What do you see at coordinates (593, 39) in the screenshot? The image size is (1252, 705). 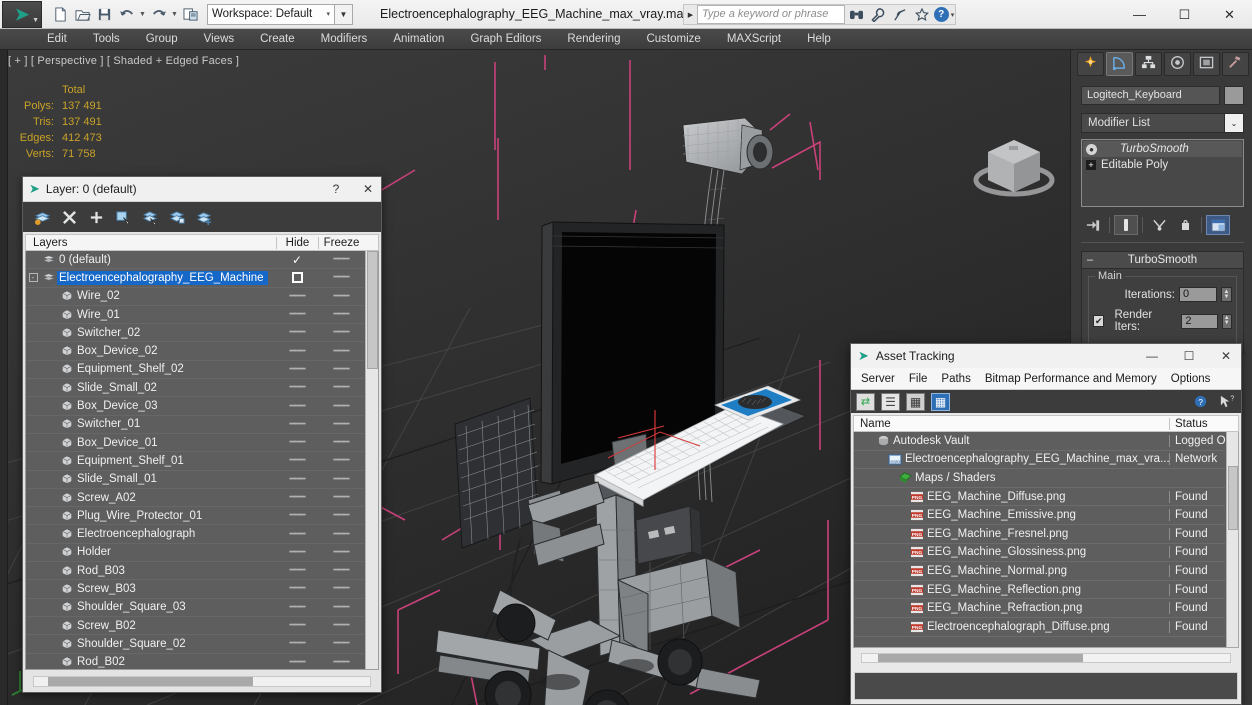 I see `menu-item-rendering: Rendering` at bounding box center [593, 39].